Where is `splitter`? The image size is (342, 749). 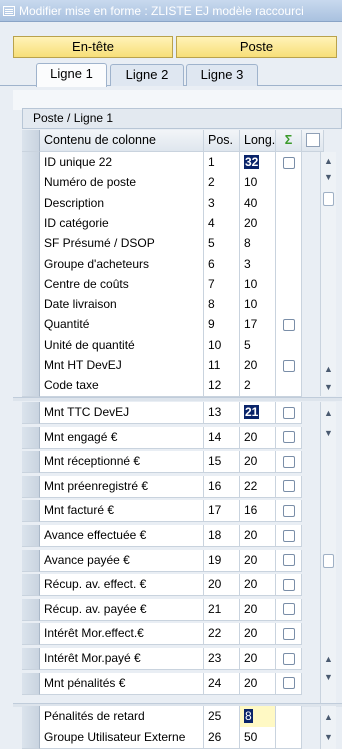
splitter is located at coordinates (177, 399).